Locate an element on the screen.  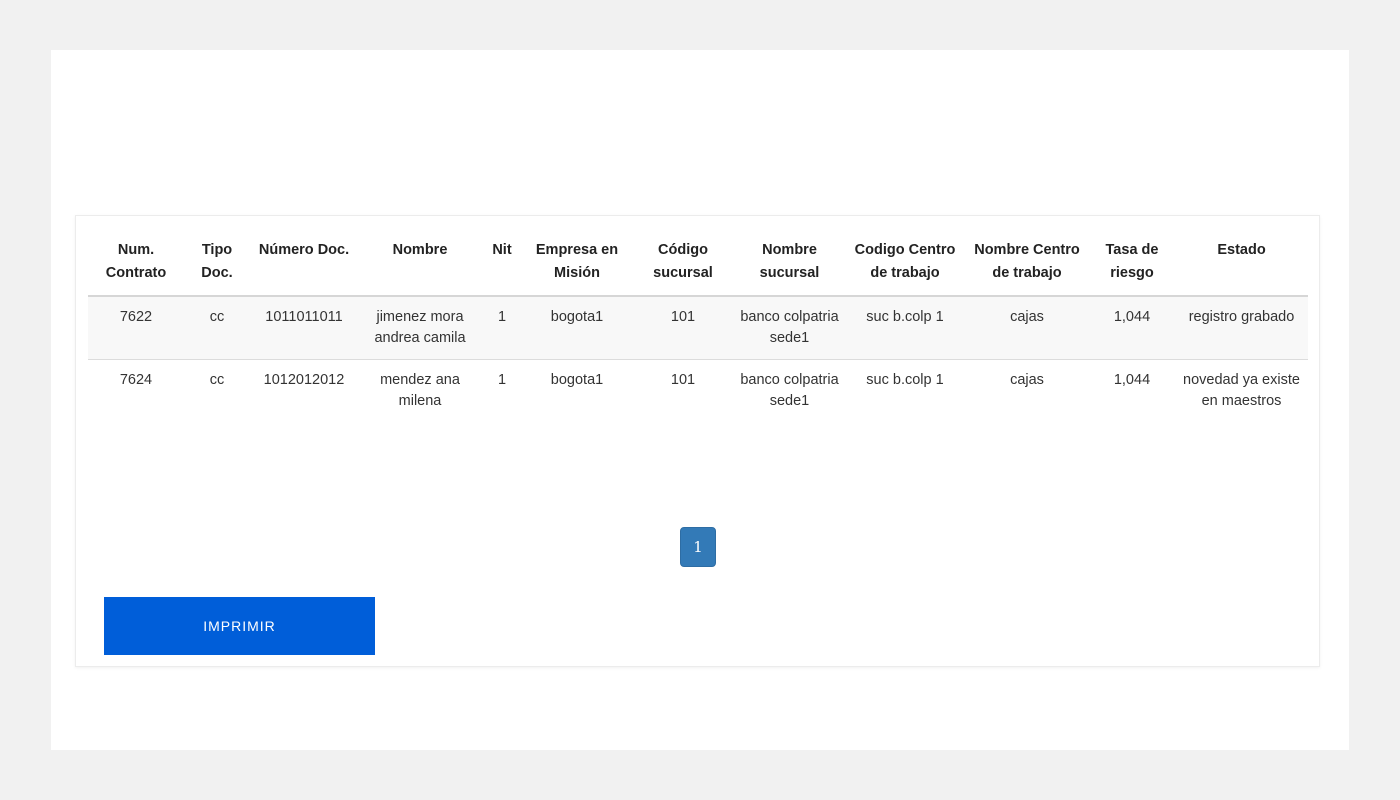
cell-numero-doc: 1011011011 is located at coordinates (304, 328).